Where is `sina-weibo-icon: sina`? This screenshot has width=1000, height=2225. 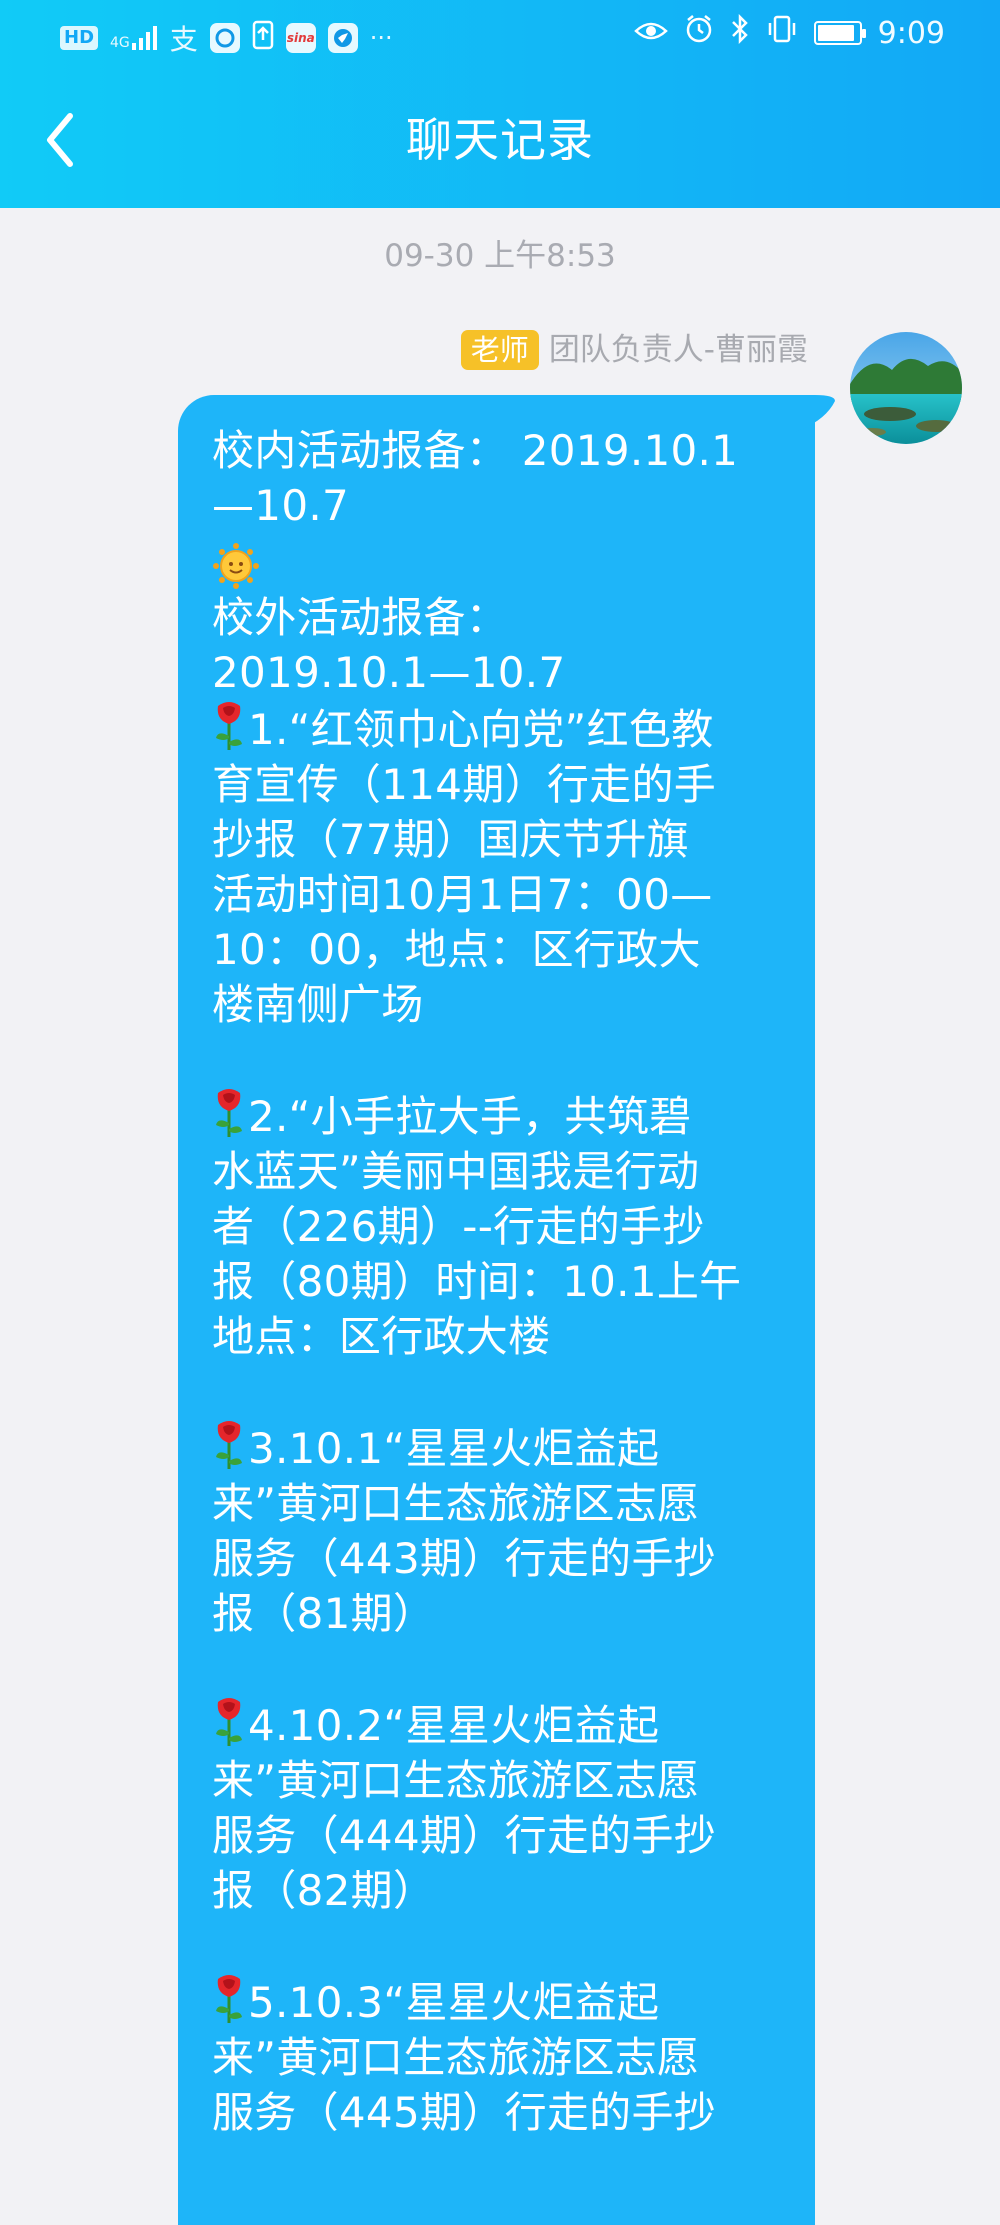 sina-weibo-icon: sina is located at coordinates (300, 38).